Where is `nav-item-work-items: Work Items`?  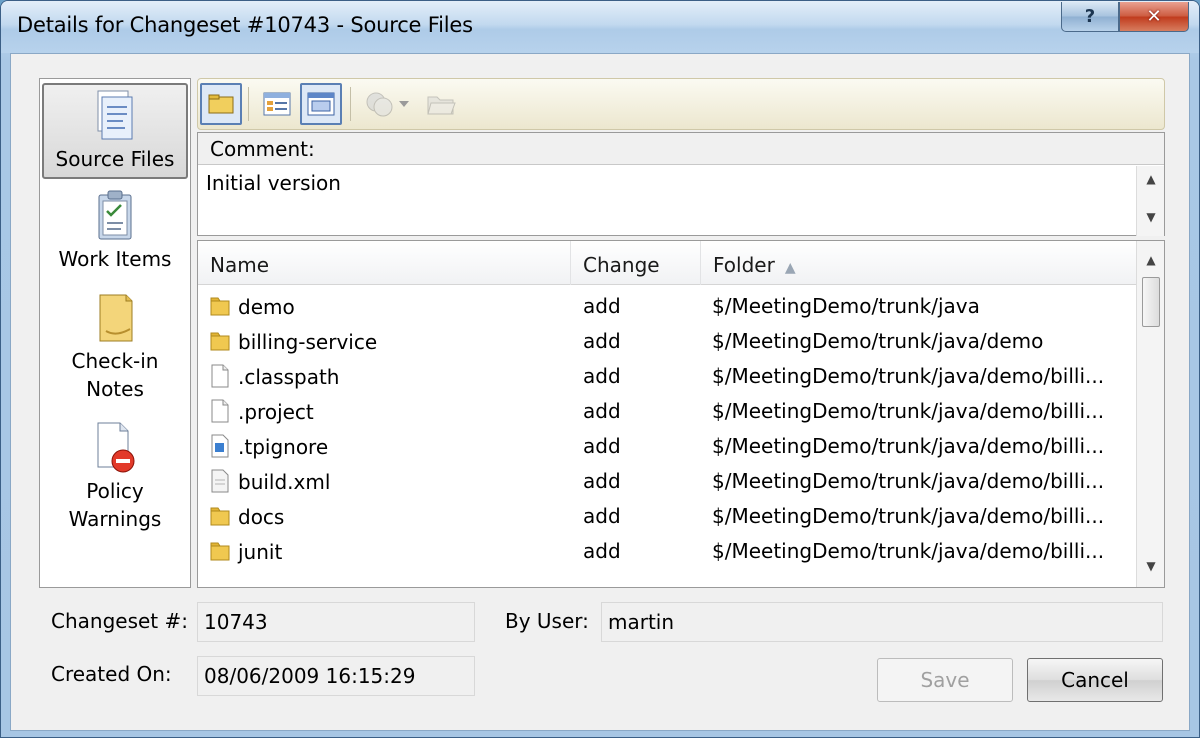
nav-item-work-items: Work Items is located at coordinates (115, 233).